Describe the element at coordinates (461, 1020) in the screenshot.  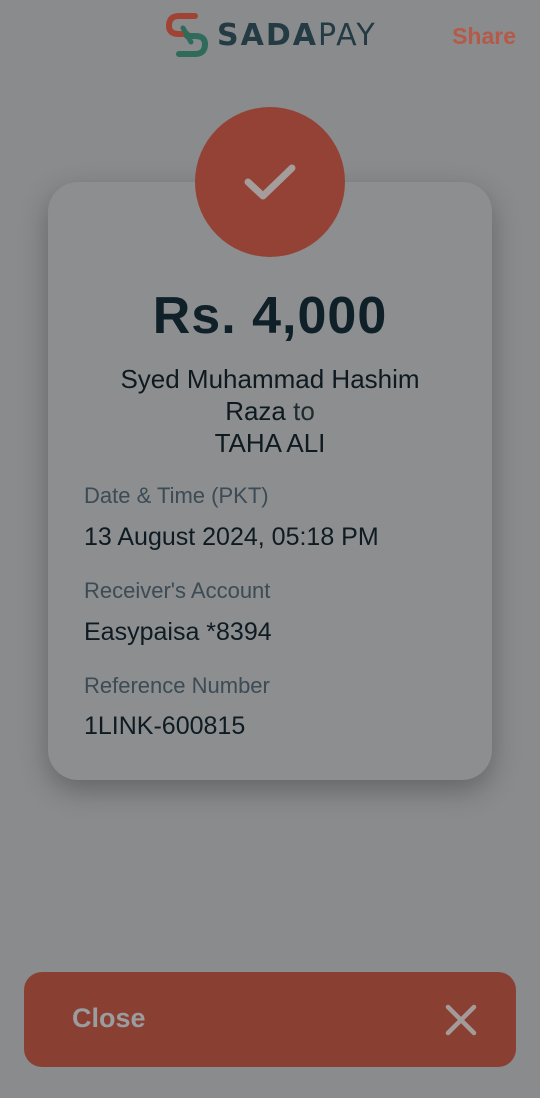
I see `close-icon` at that location.